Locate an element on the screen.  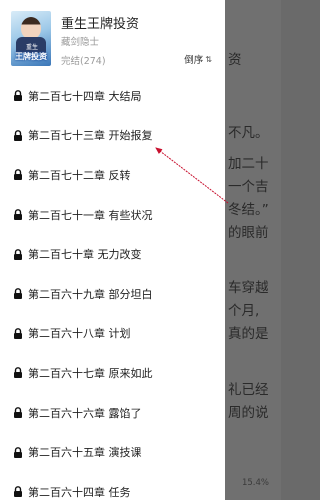
annotation-arrow is located at coordinates (192, 175).